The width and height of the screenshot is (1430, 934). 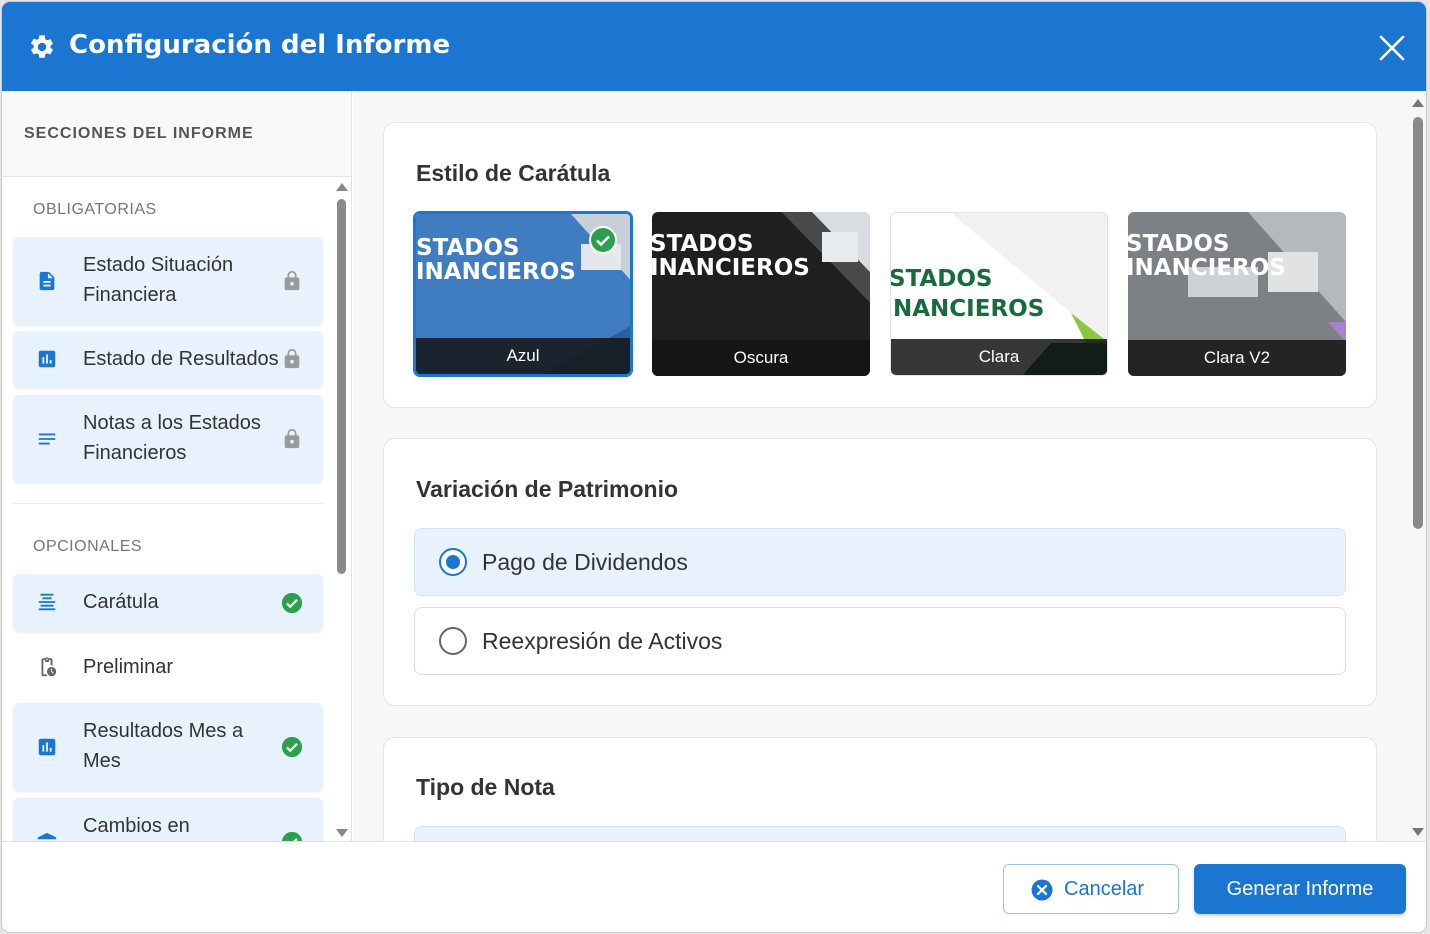 What do you see at coordinates (761, 294) in the screenshot?
I see `cover-option-oscura: STADOS INANCIEROS Oscura` at bounding box center [761, 294].